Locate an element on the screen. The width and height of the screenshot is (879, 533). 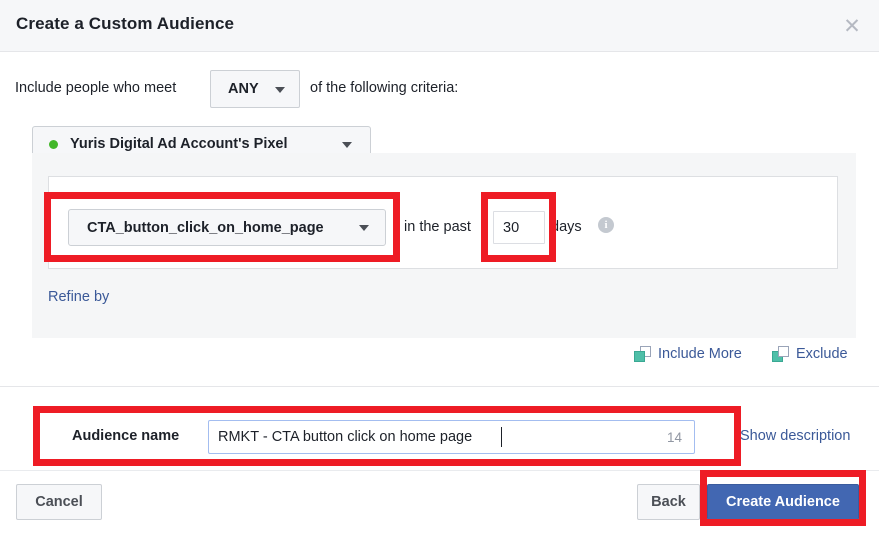
audience-name-label: Audience name is located at coordinates (126, 436).